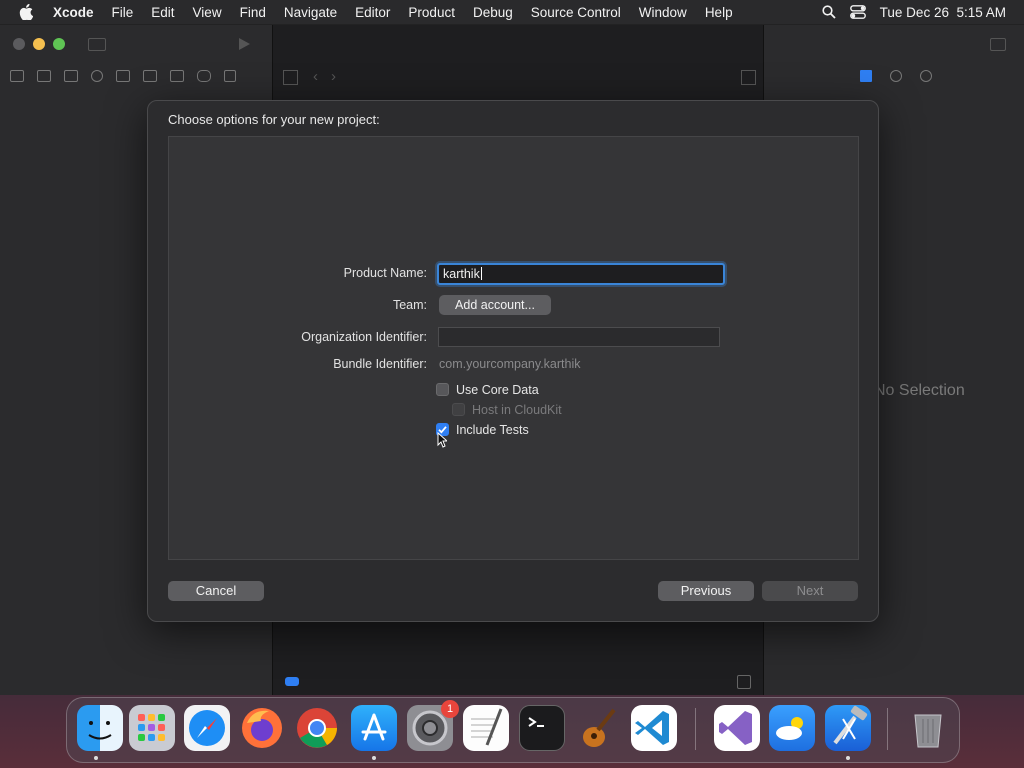 The width and height of the screenshot is (1024, 768). Describe the element at coordinates (542, 728) in the screenshot. I see `terminal-icon` at that location.